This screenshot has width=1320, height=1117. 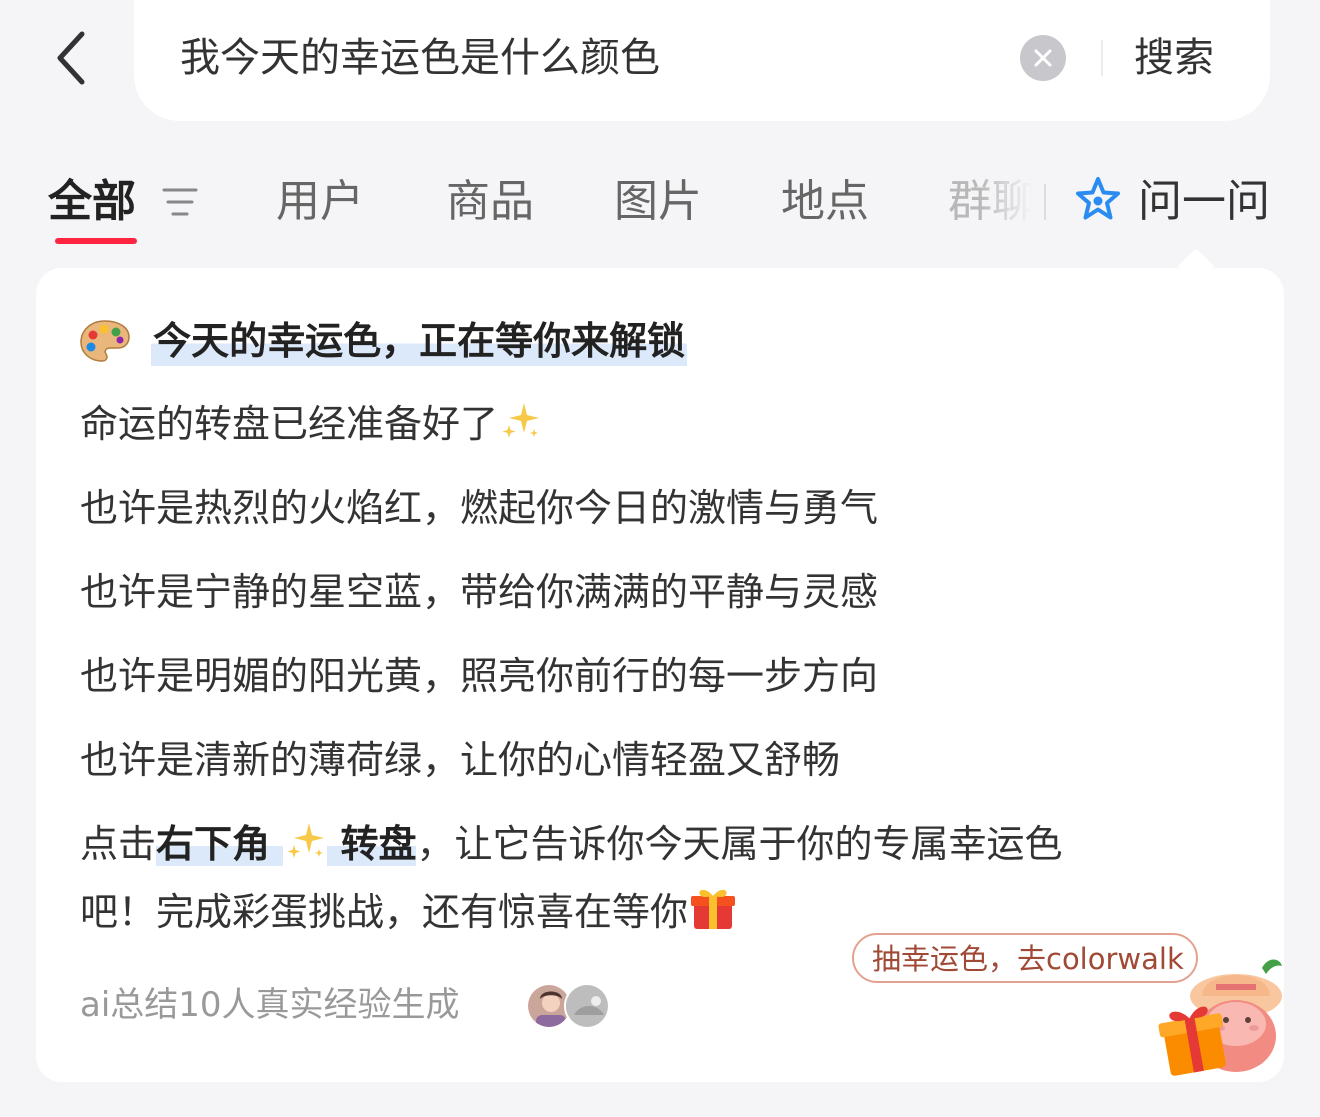 What do you see at coordinates (320, 202) in the screenshot?
I see `tab-users: 用户` at bounding box center [320, 202].